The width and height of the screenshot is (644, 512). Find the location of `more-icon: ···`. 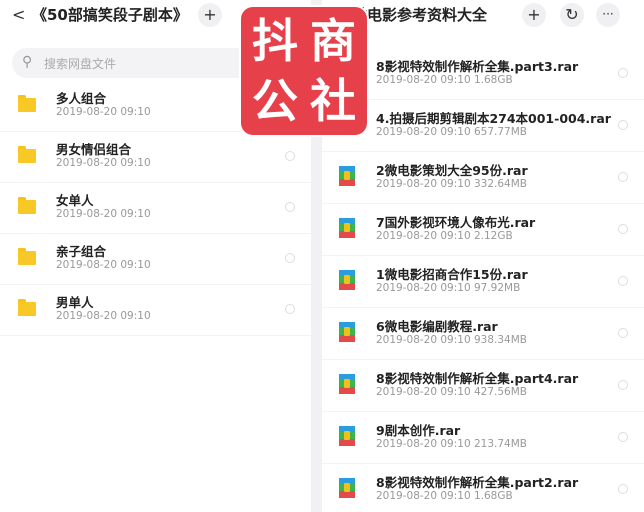

more-icon: ··· is located at coordinates (608, 15).